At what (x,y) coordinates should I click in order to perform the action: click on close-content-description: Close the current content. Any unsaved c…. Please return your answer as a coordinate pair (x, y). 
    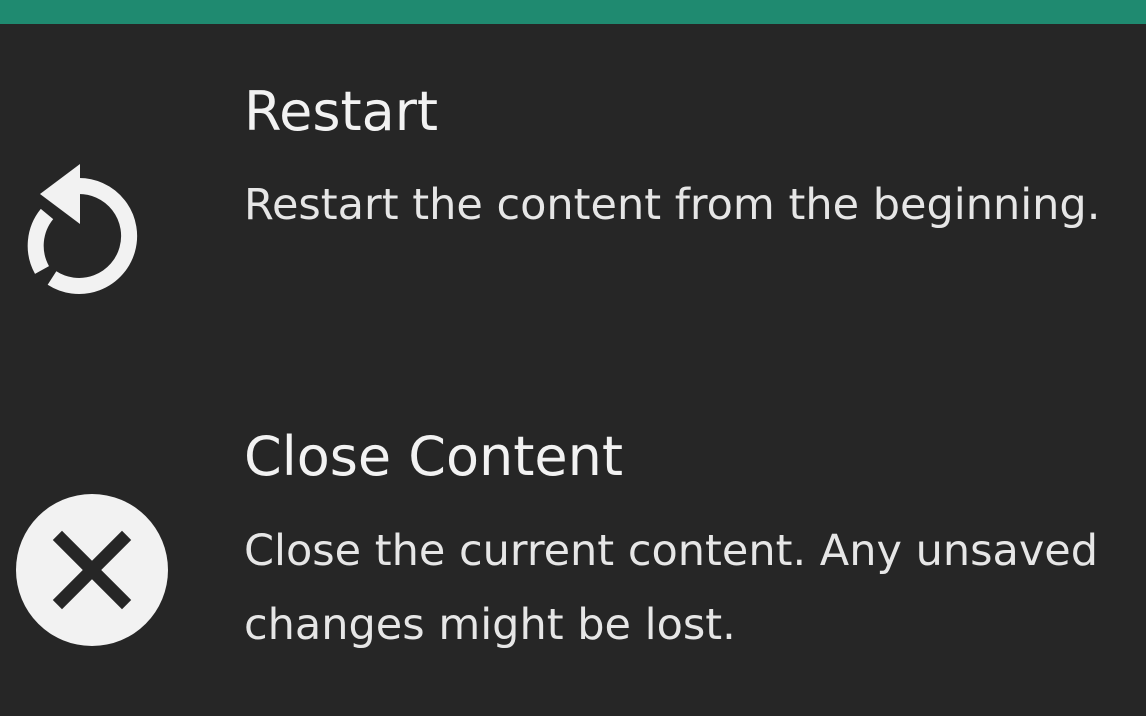
    Looking at the image, I should click on (671, 588).